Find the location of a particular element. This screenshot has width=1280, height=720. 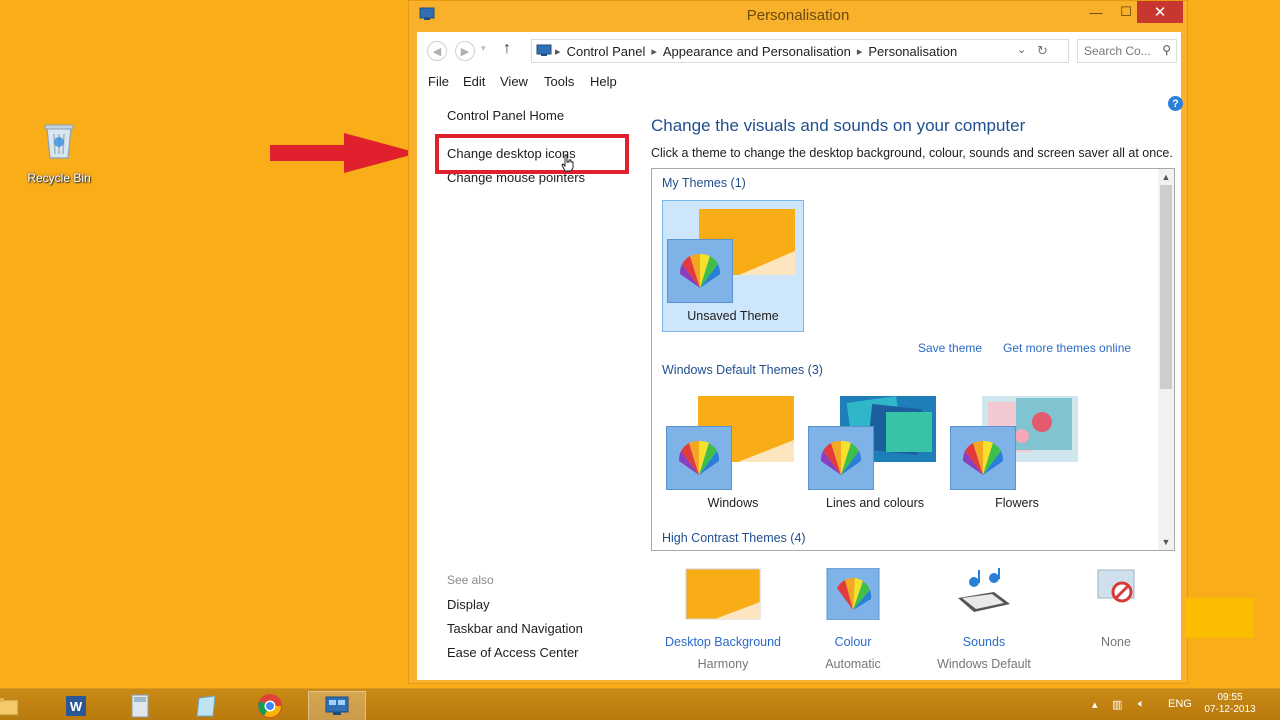

my-themes-heading: My Themes (1) is located at coordinates (704, 183).